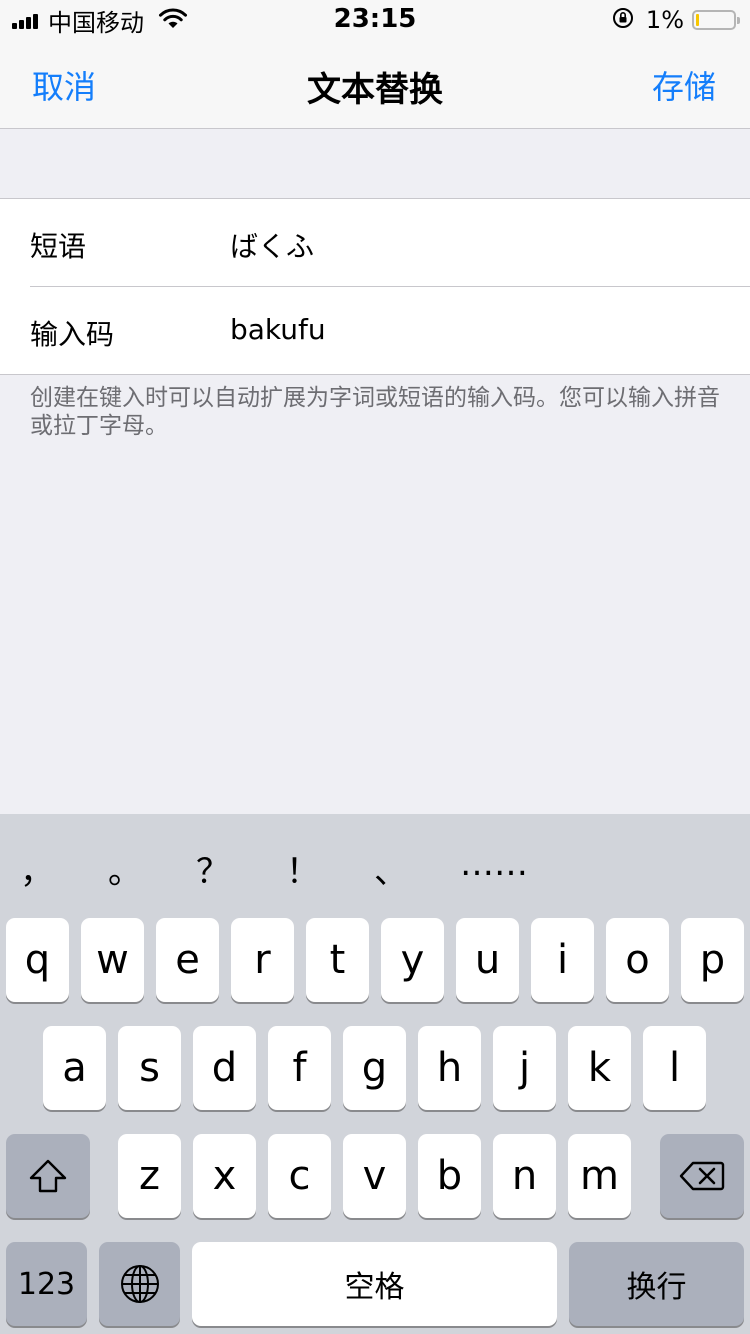 This screenshot has width=750, height=1334. What do you see at coordinates (449, 1068) in the screenshot?
I see `key-h: h` at bounding box center [449, 1068].